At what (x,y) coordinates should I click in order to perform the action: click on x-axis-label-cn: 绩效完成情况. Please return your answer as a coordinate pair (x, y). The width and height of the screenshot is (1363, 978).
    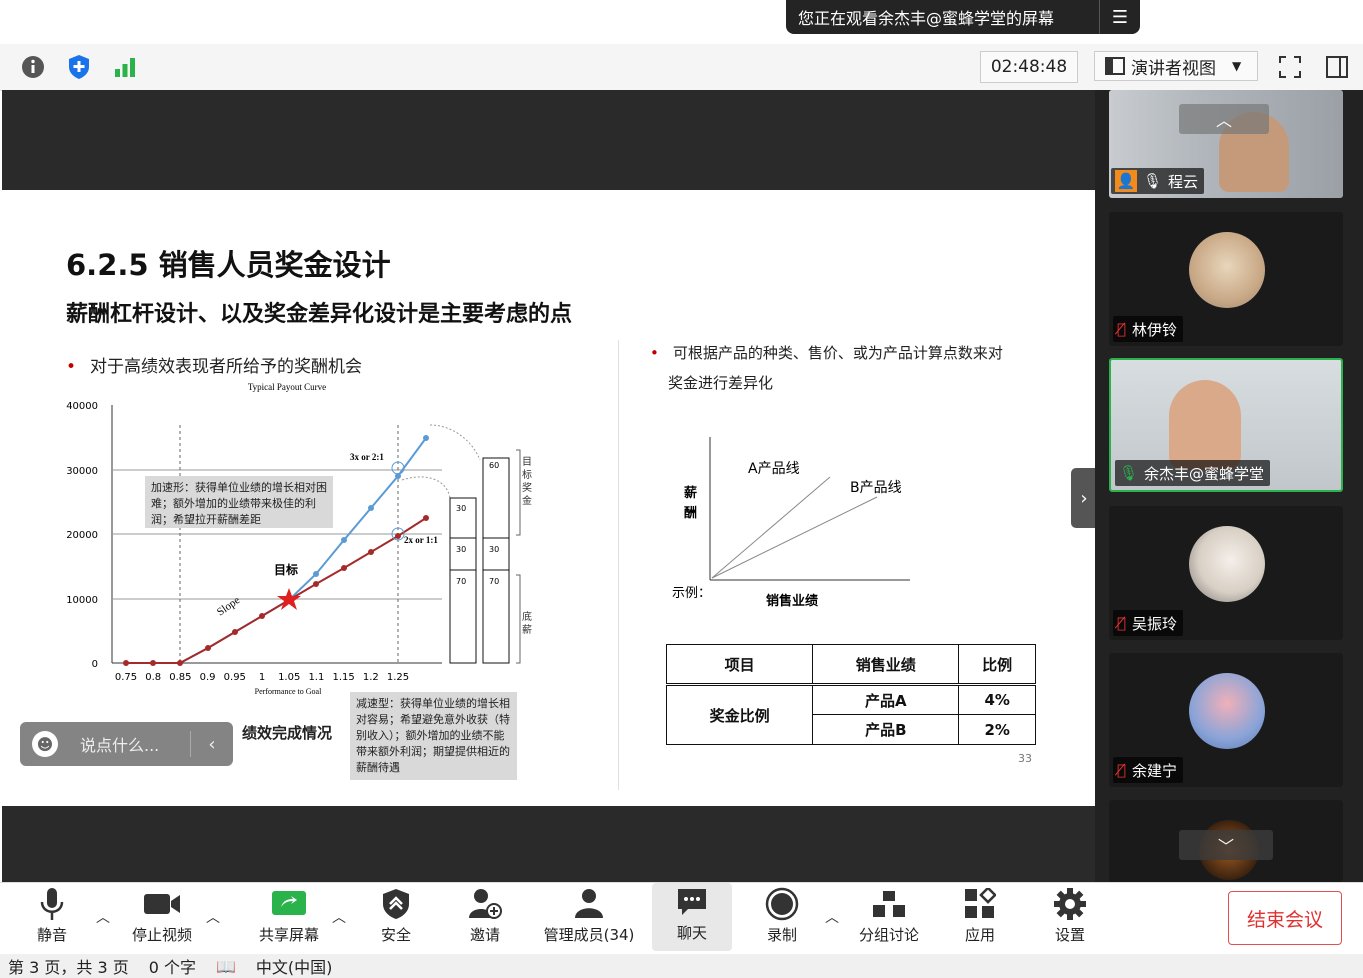
    Looking at the image, I should click on (287, 733).